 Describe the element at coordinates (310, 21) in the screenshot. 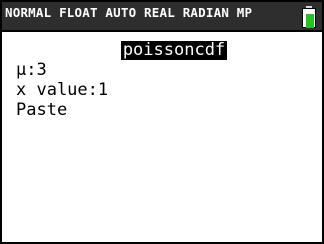

I see `battery-charge-fill` at that location.